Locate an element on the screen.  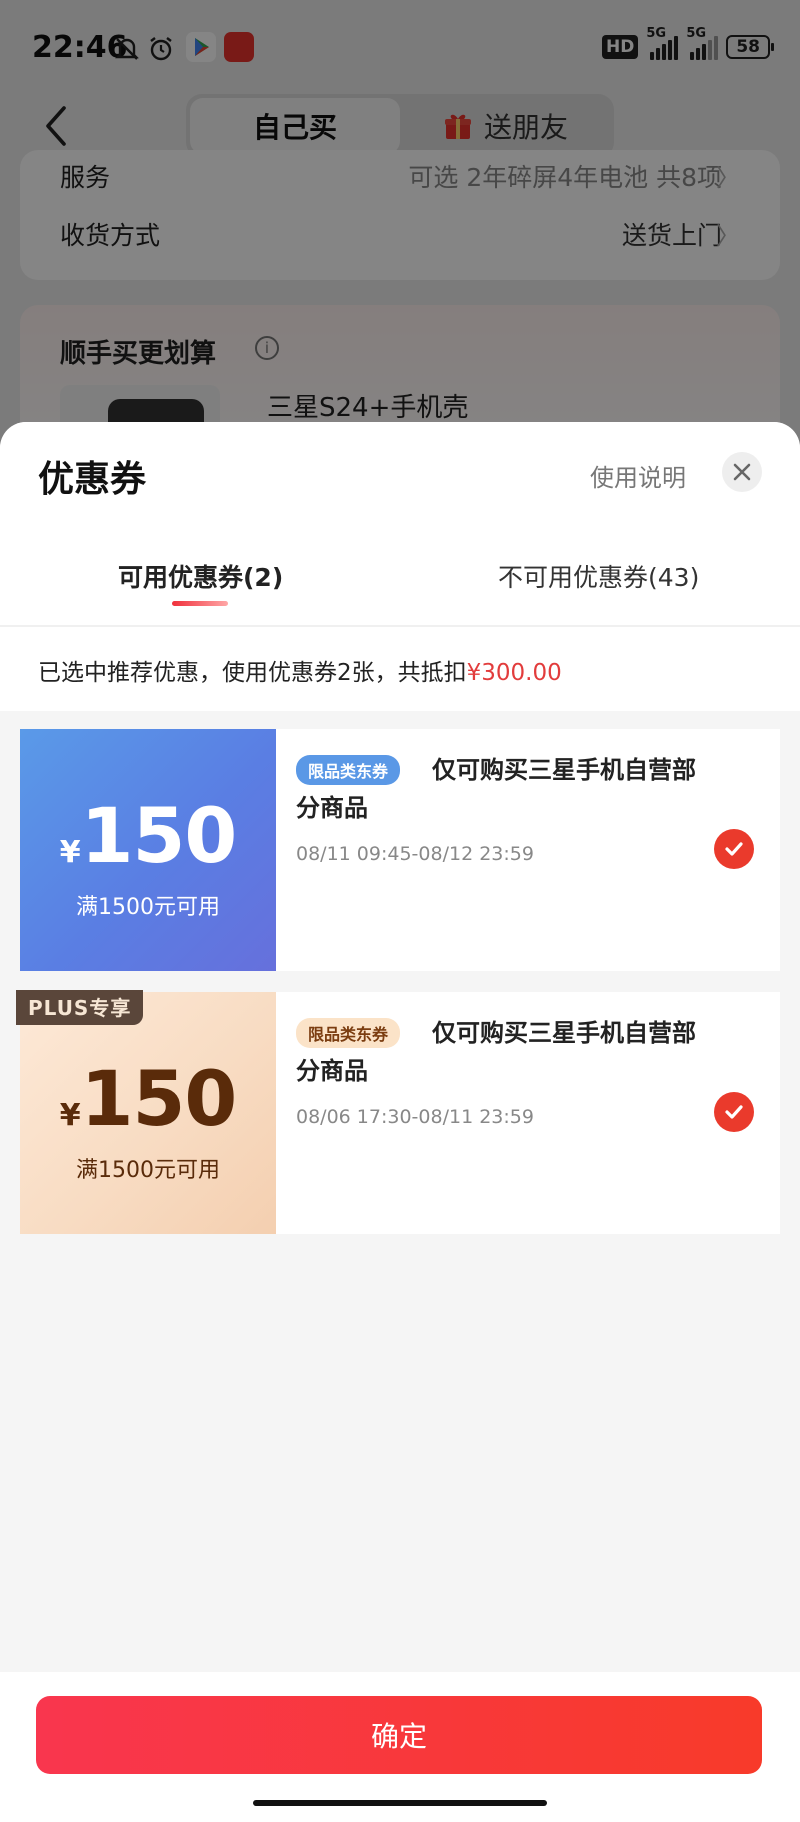
tab-available-coupons: 可用优惠券(2) is located at coordinates (200, 576).